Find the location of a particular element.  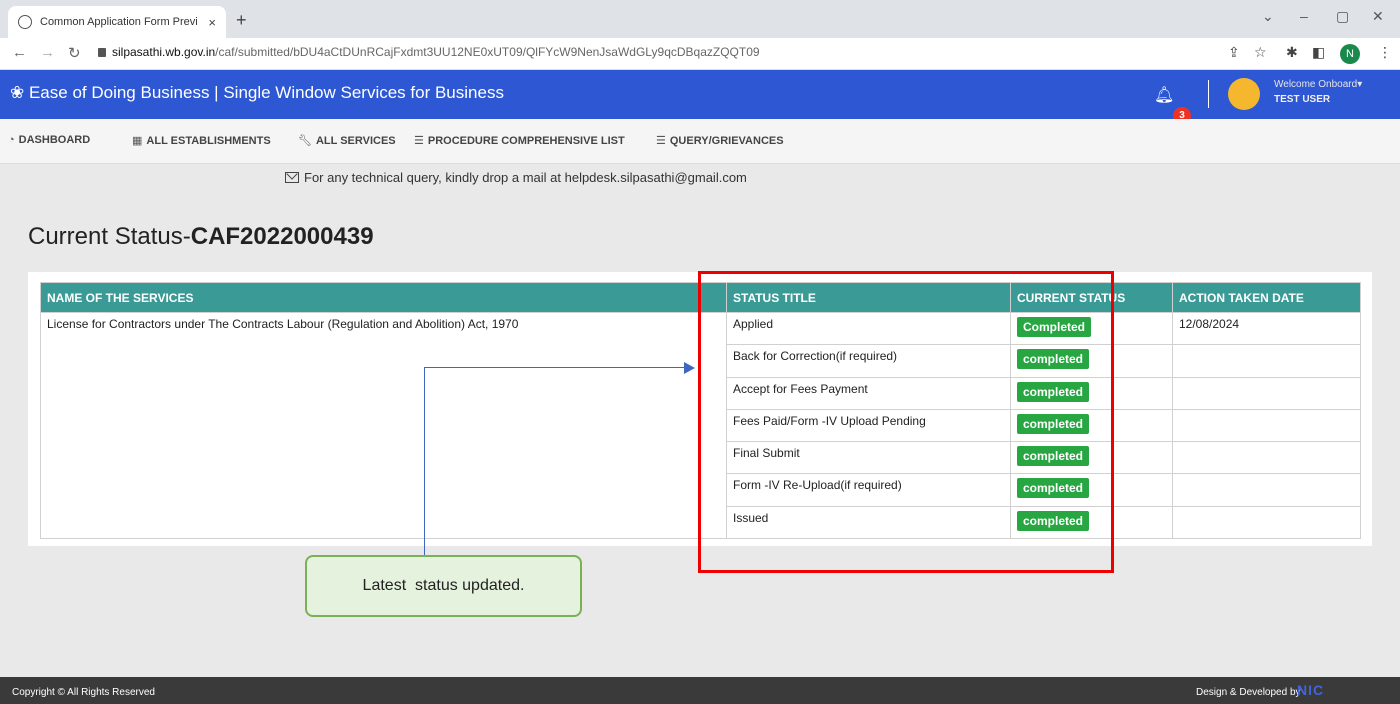

welcome-text: Welcome Onboard is located at coordinates (1316, 84).